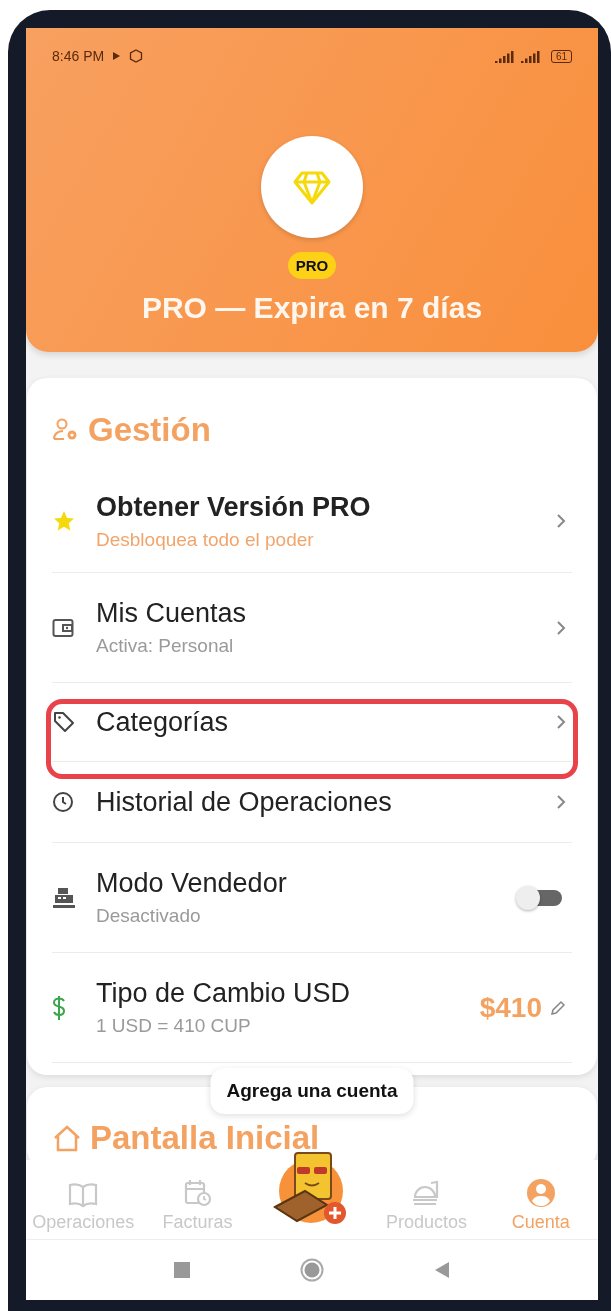 This screenshot has height=1311, width=611. What do you see at coordinates (312, 1270) in the screenshot?
I see `home-circle-icon` at bounding box center [312, 1270].